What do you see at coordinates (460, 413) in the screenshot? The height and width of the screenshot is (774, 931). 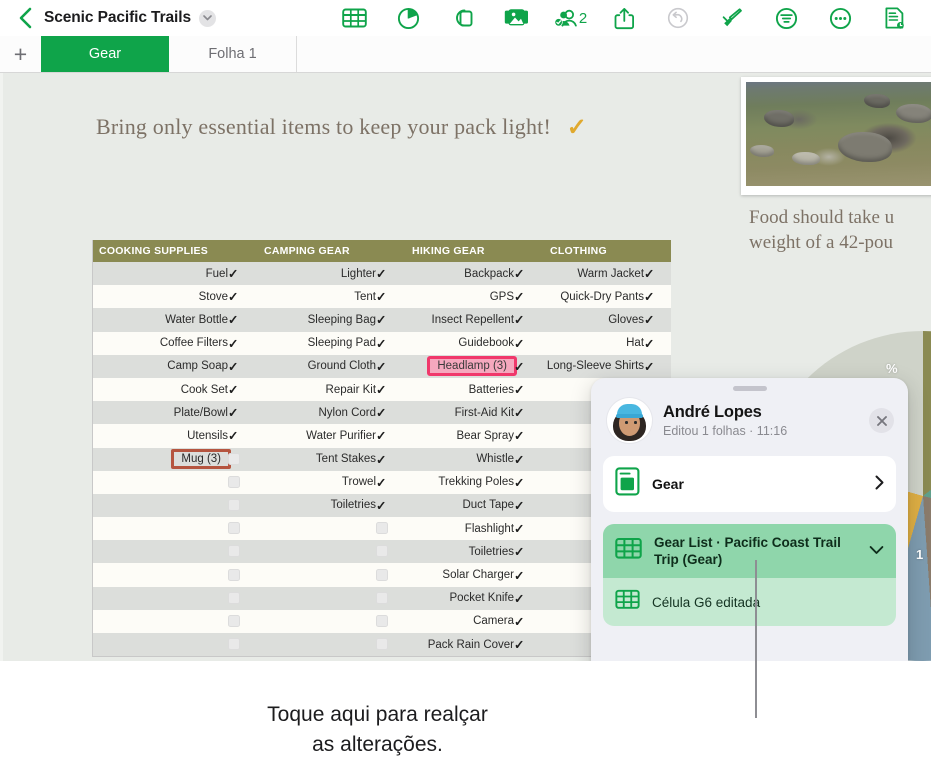 I see `cell-item-name: First-Aid Kit` at bounding box center [460, 413].